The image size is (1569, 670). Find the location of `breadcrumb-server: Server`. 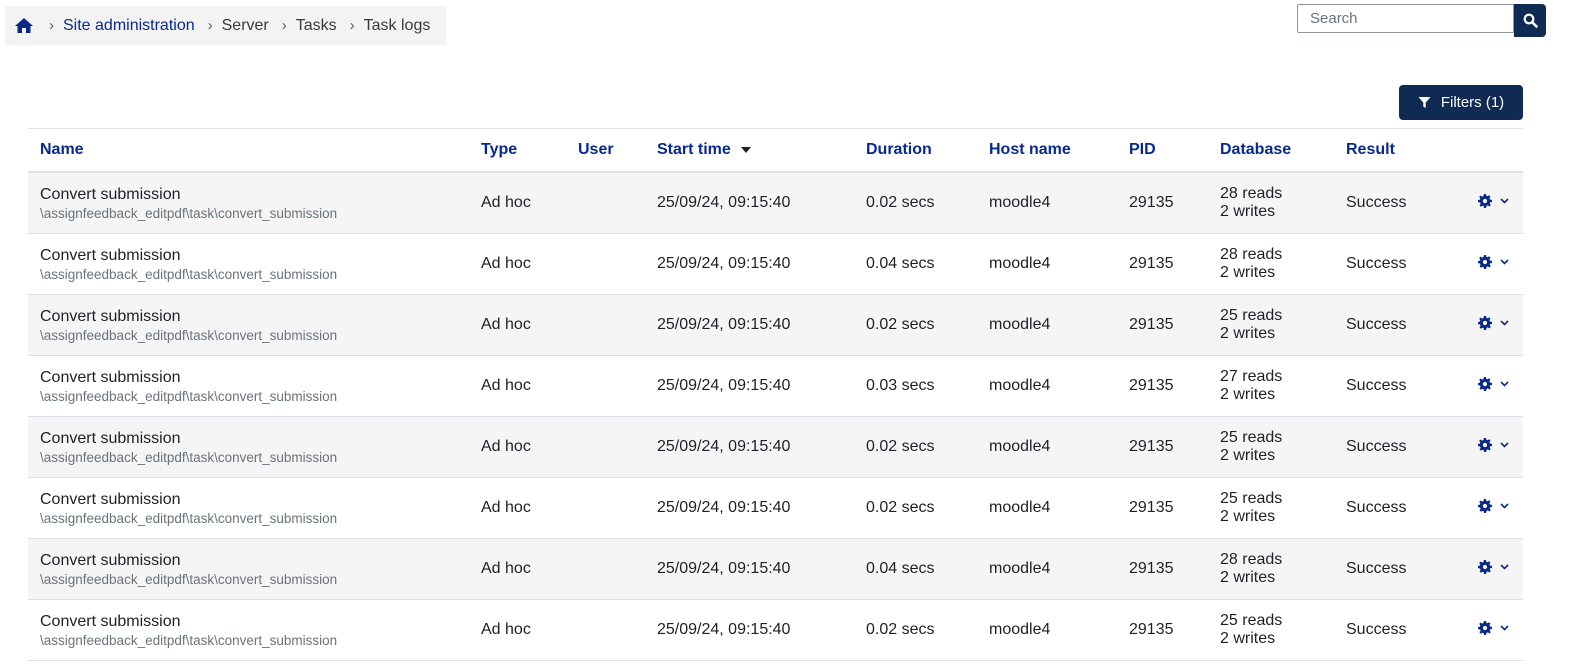

breadcrumb-server: Server is located at coordinates (245, 26).